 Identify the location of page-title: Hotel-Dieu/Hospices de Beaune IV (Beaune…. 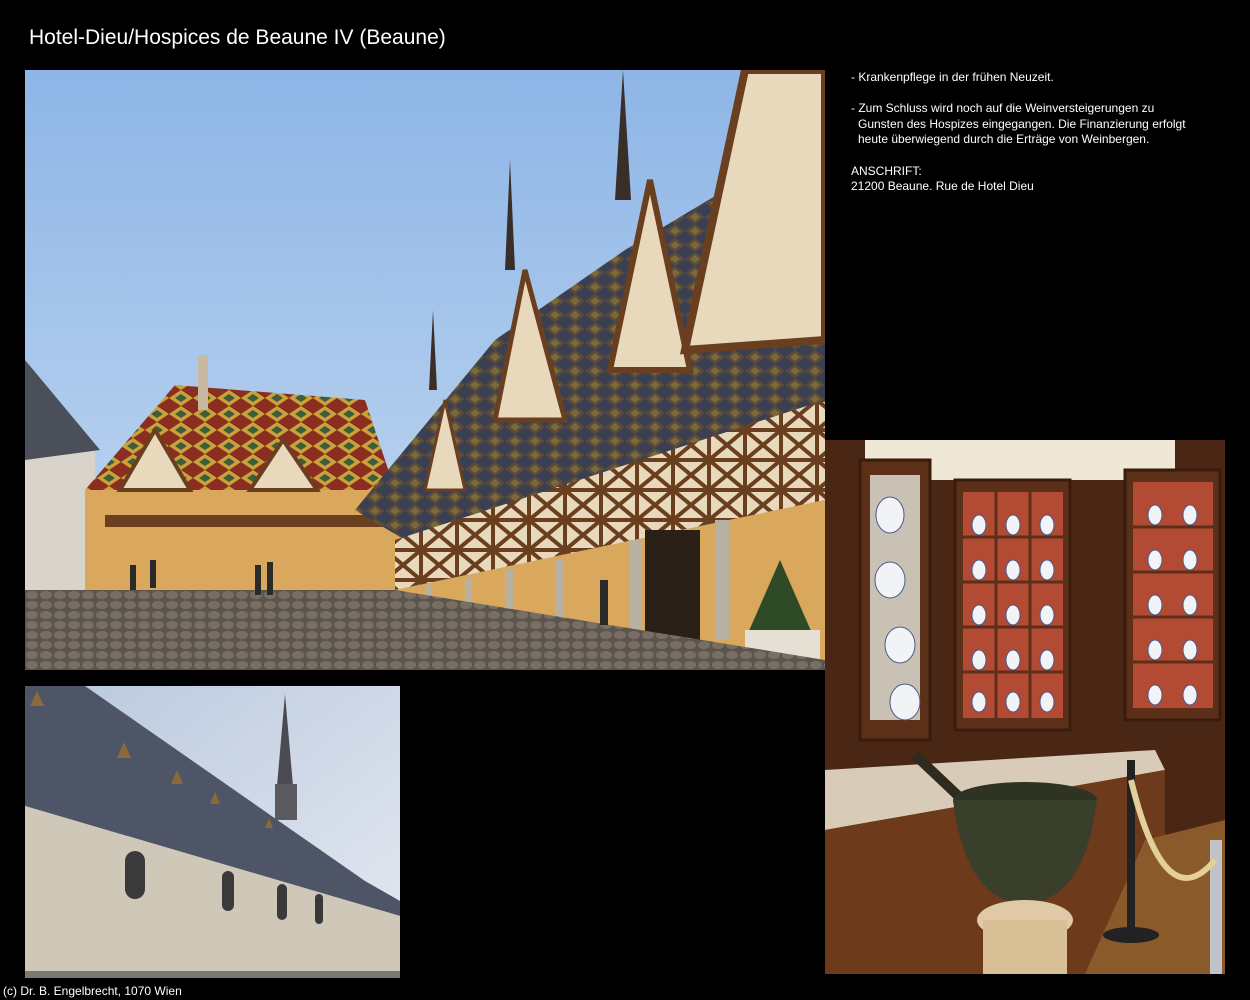
(237, 37).